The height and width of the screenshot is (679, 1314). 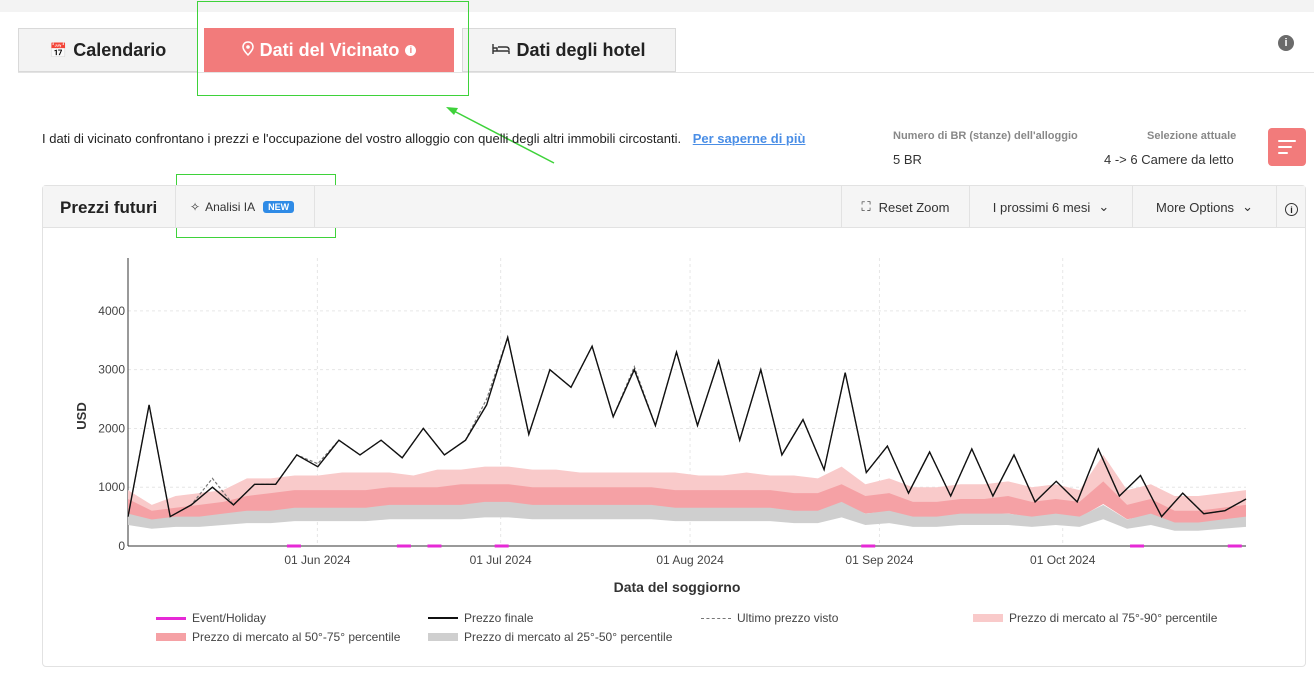 What do you see at coordinates (121, 546) in the screenshot?
I see `y-tick-label: 0` at bounding box center [121, 546].